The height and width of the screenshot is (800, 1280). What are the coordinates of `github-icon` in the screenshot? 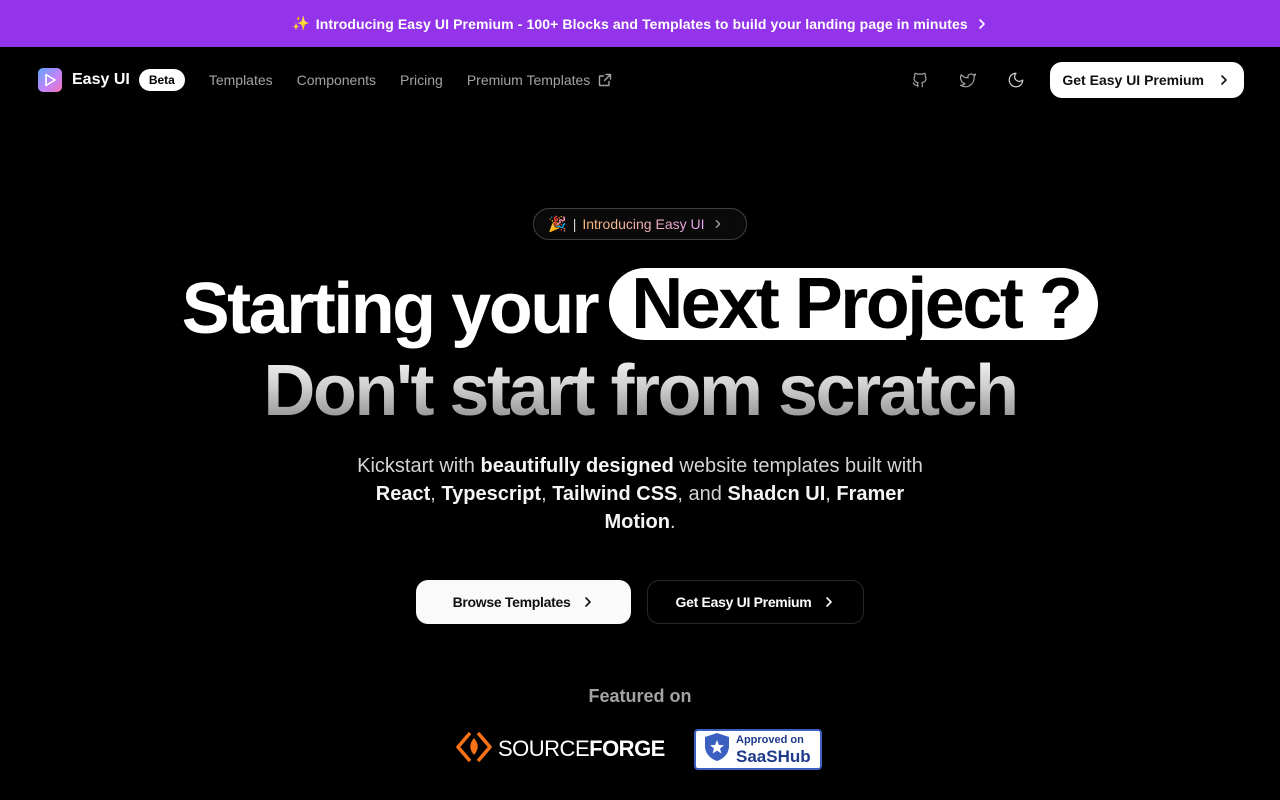 It's located at (920, 80).